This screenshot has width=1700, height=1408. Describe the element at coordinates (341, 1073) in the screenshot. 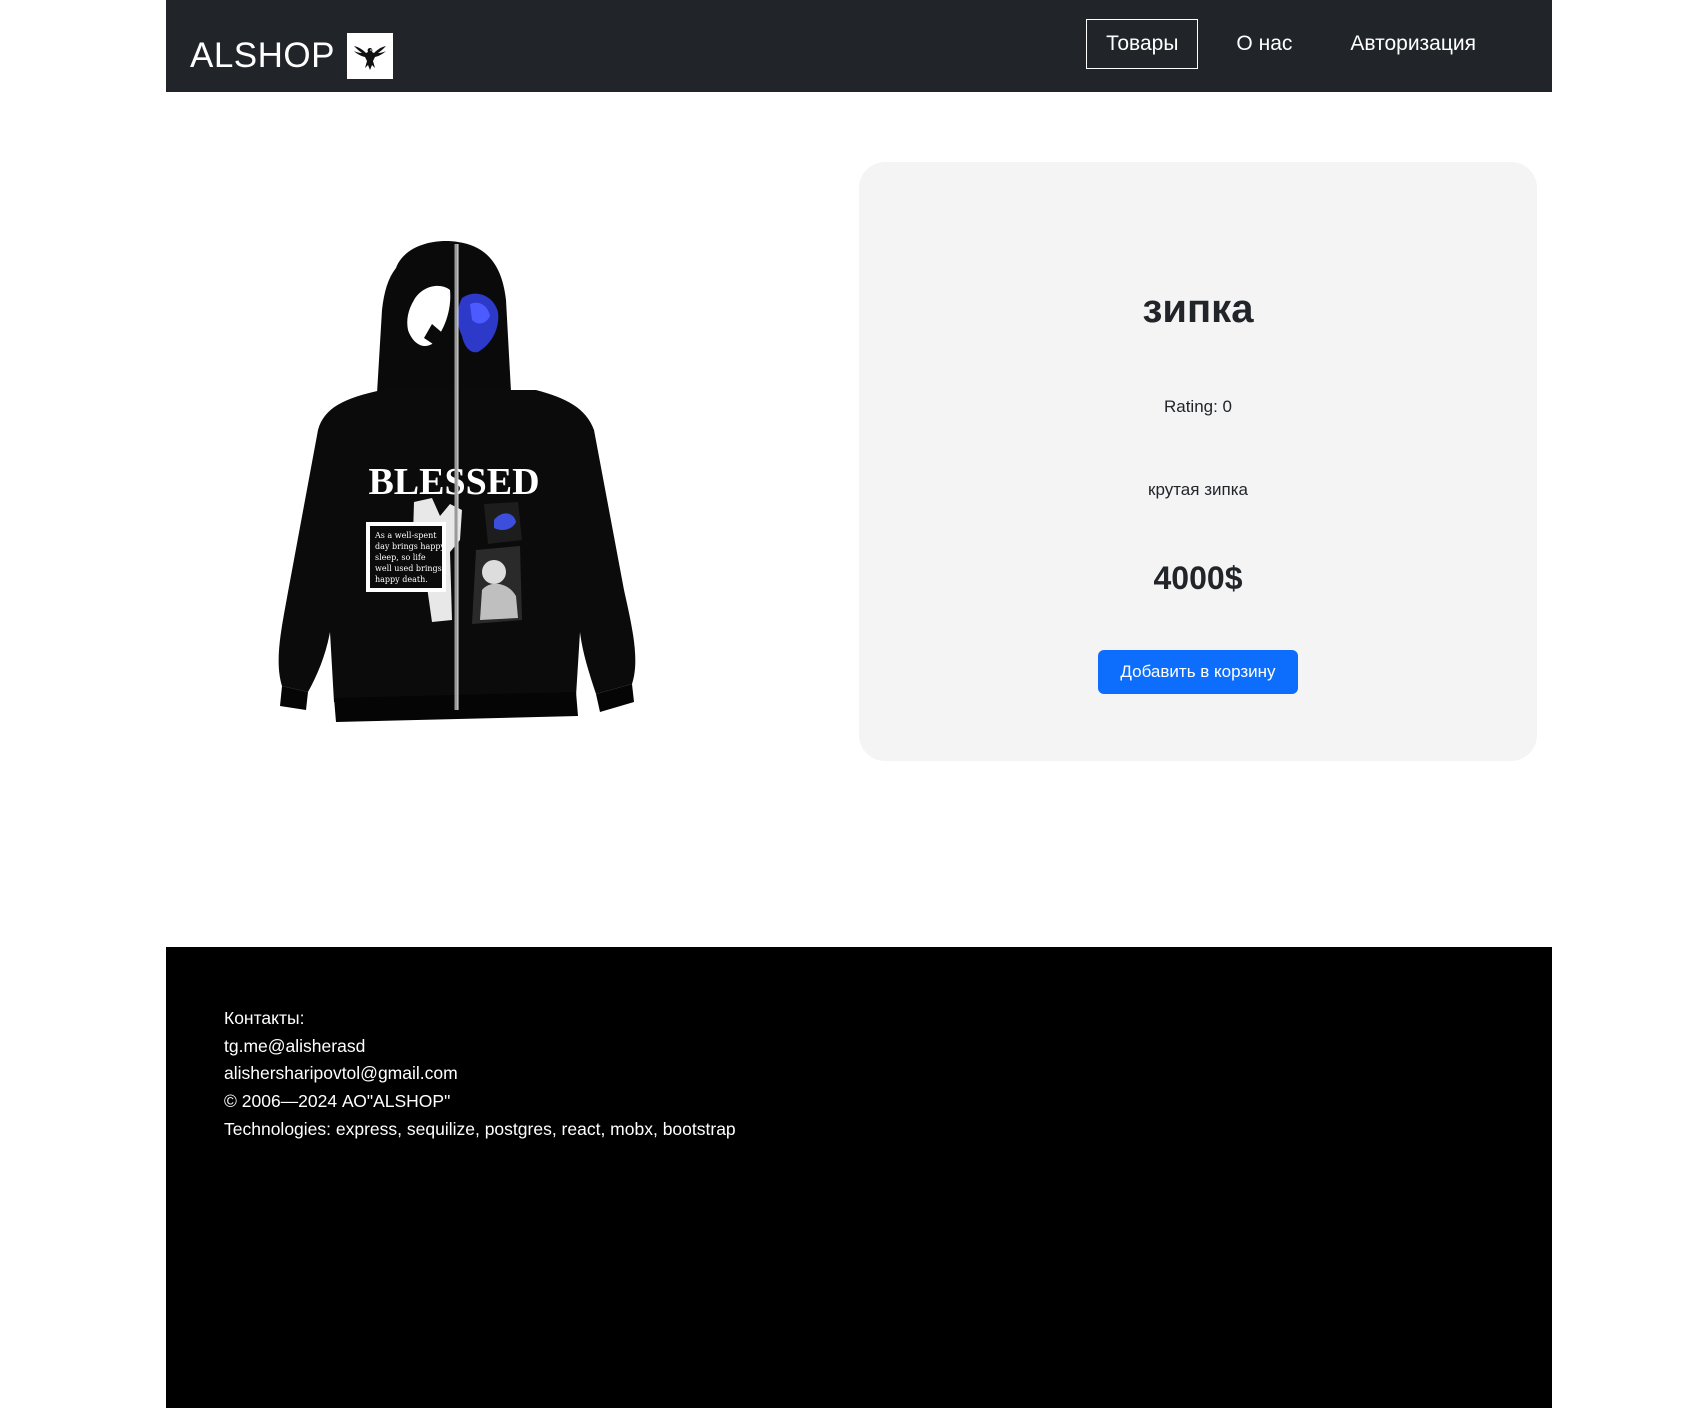

I see `email-contact: alishersharipovtol@gmail.com` at that location.